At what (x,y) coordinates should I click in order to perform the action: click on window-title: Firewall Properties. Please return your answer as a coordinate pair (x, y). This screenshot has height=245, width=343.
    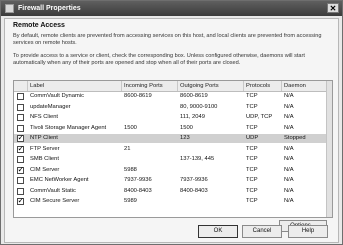
    Looking at the image, I should click on (49, 8).